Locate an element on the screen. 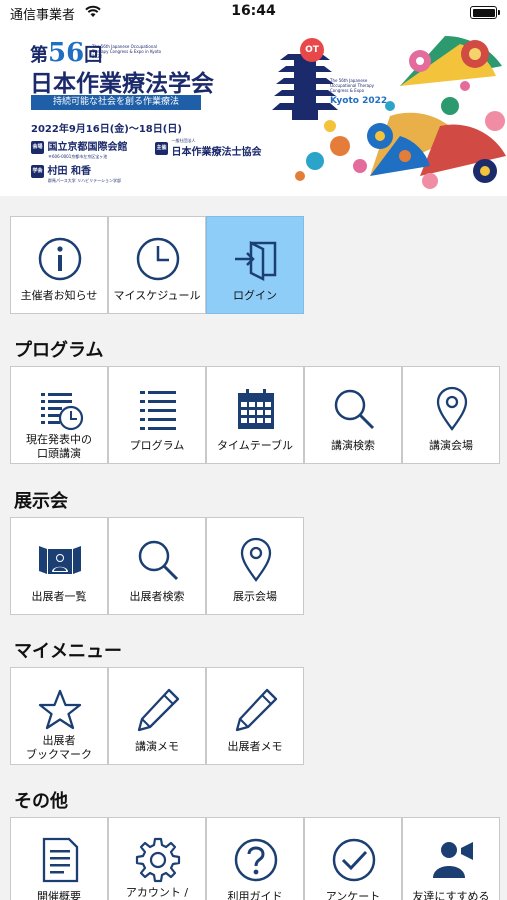 The height and width of the screenshot is (900, 507). tile-label: マイスケジュール is located at coordinates (157, 295).